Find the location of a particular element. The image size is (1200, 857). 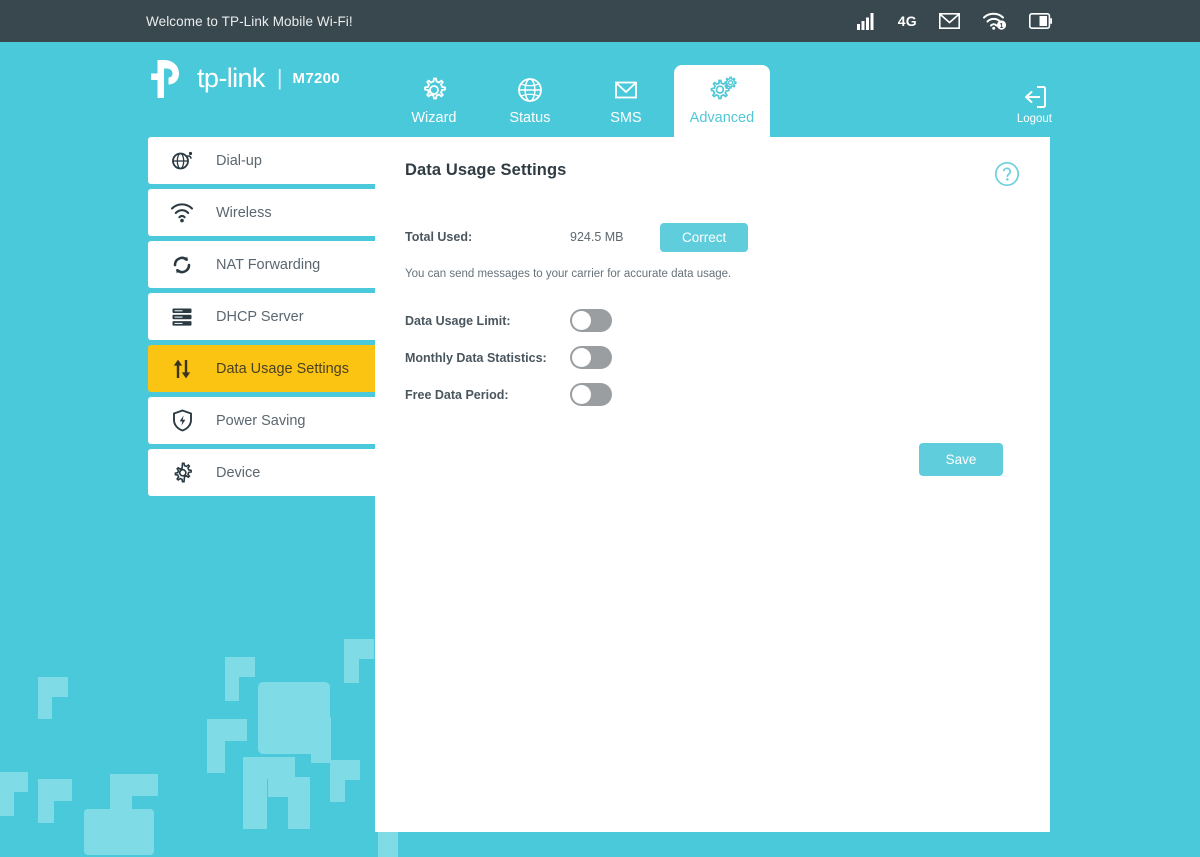

total-used-row: Total Used: 924.5 MB Correct is located at coordinates (712, 237).